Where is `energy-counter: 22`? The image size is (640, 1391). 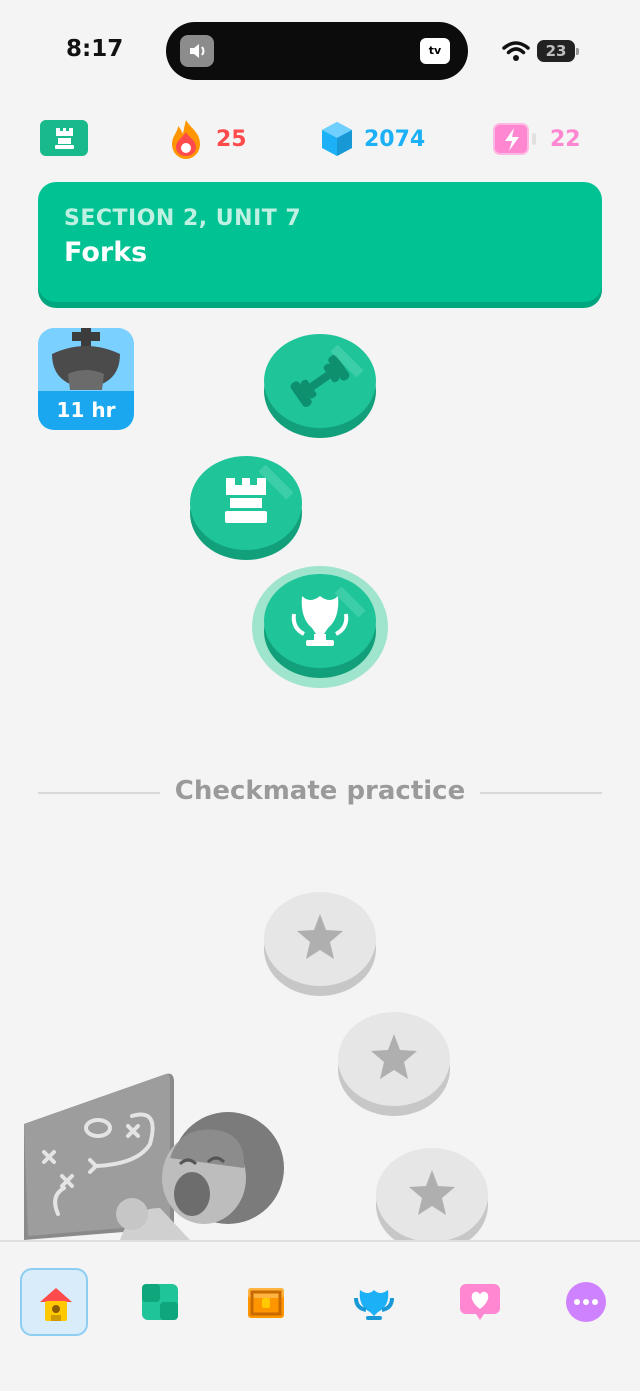 energy-counter: 22 is located at coordinates (536, 139).